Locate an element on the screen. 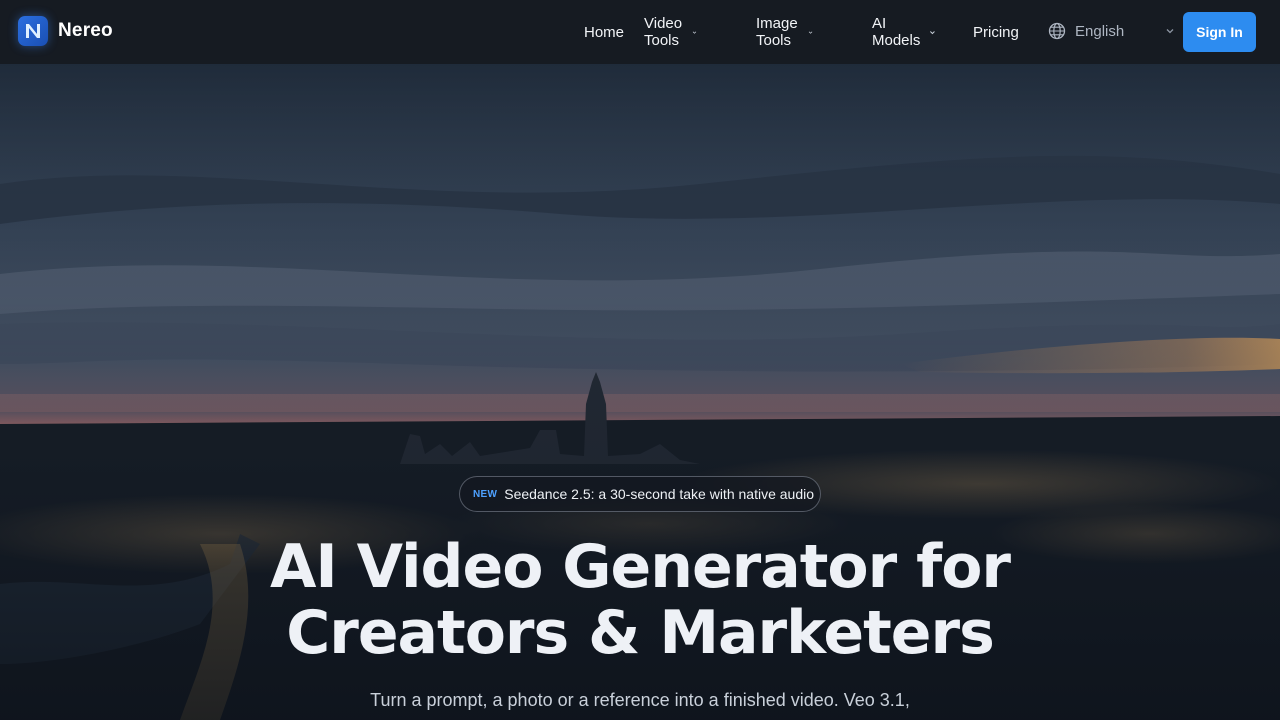  nav-item-video-tools: Video Tools is located at coordinates (670, 32).